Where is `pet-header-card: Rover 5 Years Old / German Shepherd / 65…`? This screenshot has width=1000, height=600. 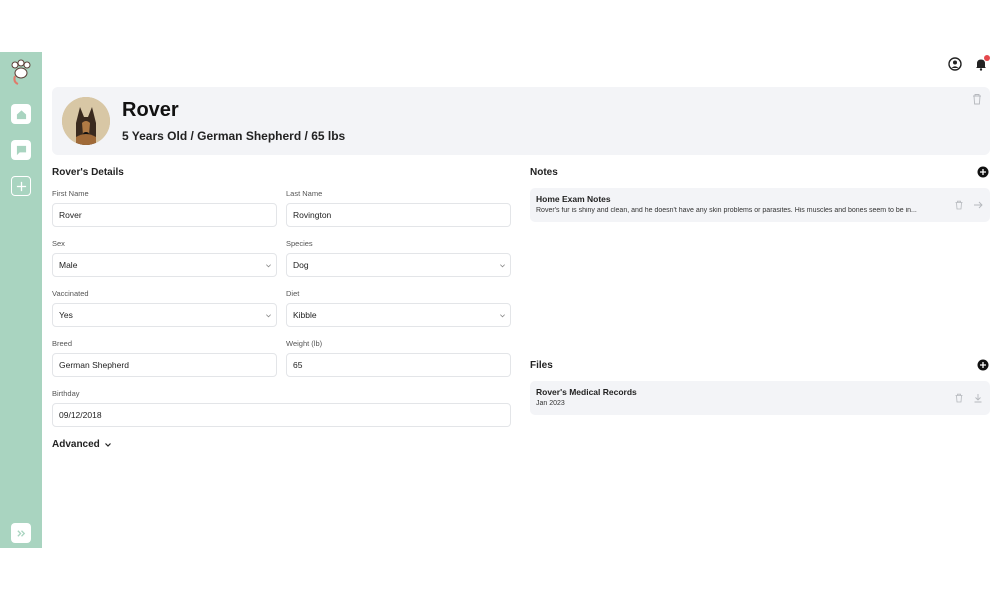
pet-header-card: Rover 5 Years Old / German Shepherd / 65… is located at coordinates (521, 121).